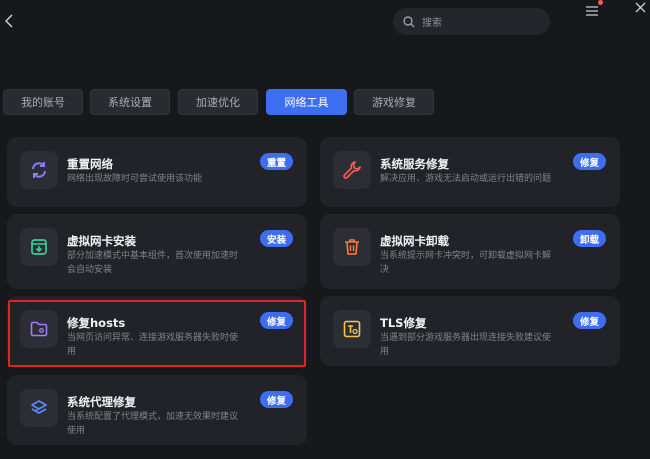 This screenshot has width=650, height=459. What do you see at coordinates (466, 263) in the screenshot?
I see `card-description: 当系统提示网卡冲突时，可卸载虚拟网卡解决` at bounding box center [466, 263].